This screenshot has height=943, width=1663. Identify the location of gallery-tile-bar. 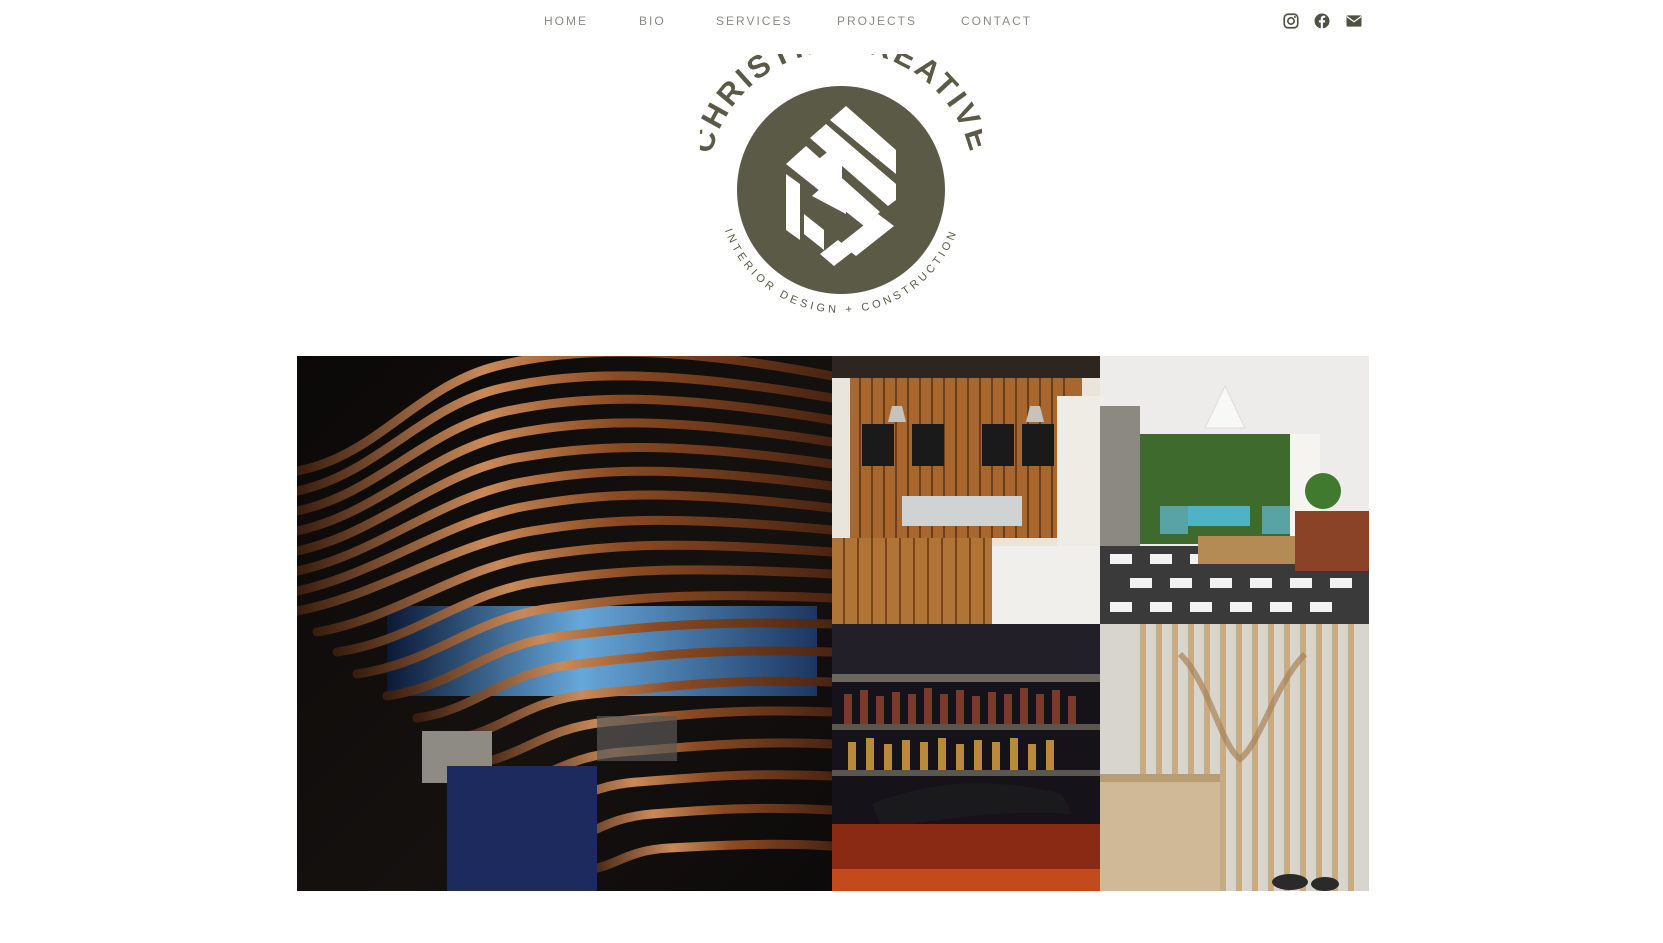
(966, 757).